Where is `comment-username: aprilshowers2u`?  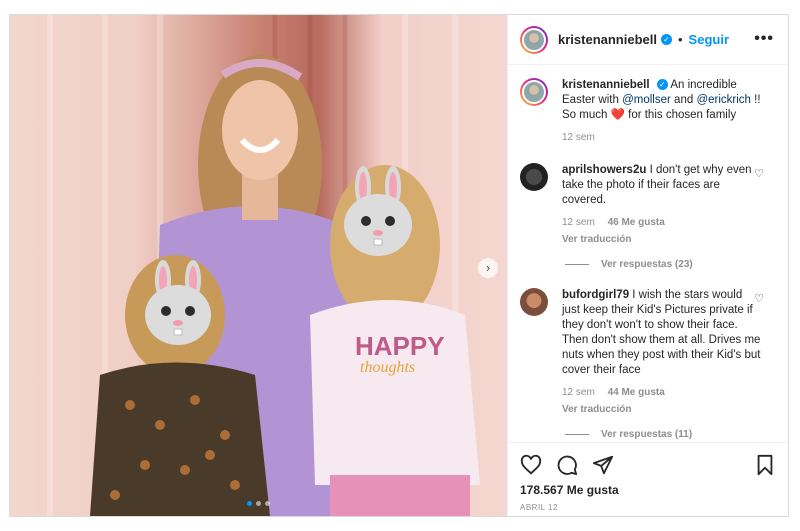 comment-username: aprilshowers2u is located at coordinates (604, 170).